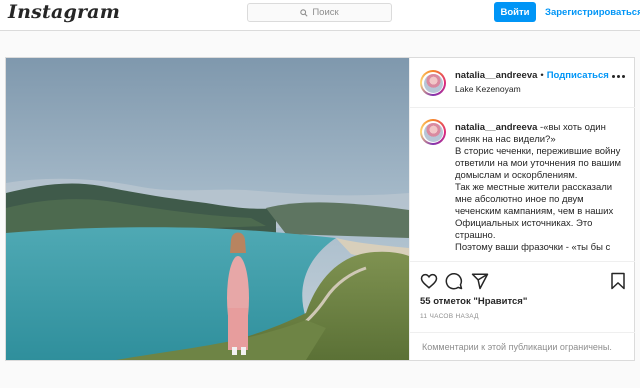  Describe the element at coordinates (480, 281) in the screenshot. I see `share-icon` at that location.